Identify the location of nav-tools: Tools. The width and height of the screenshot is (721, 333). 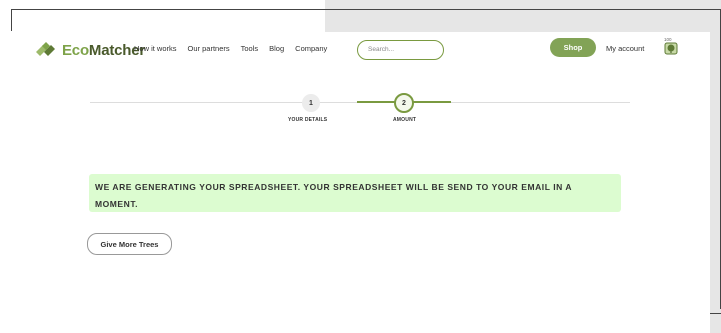
(250, 48).